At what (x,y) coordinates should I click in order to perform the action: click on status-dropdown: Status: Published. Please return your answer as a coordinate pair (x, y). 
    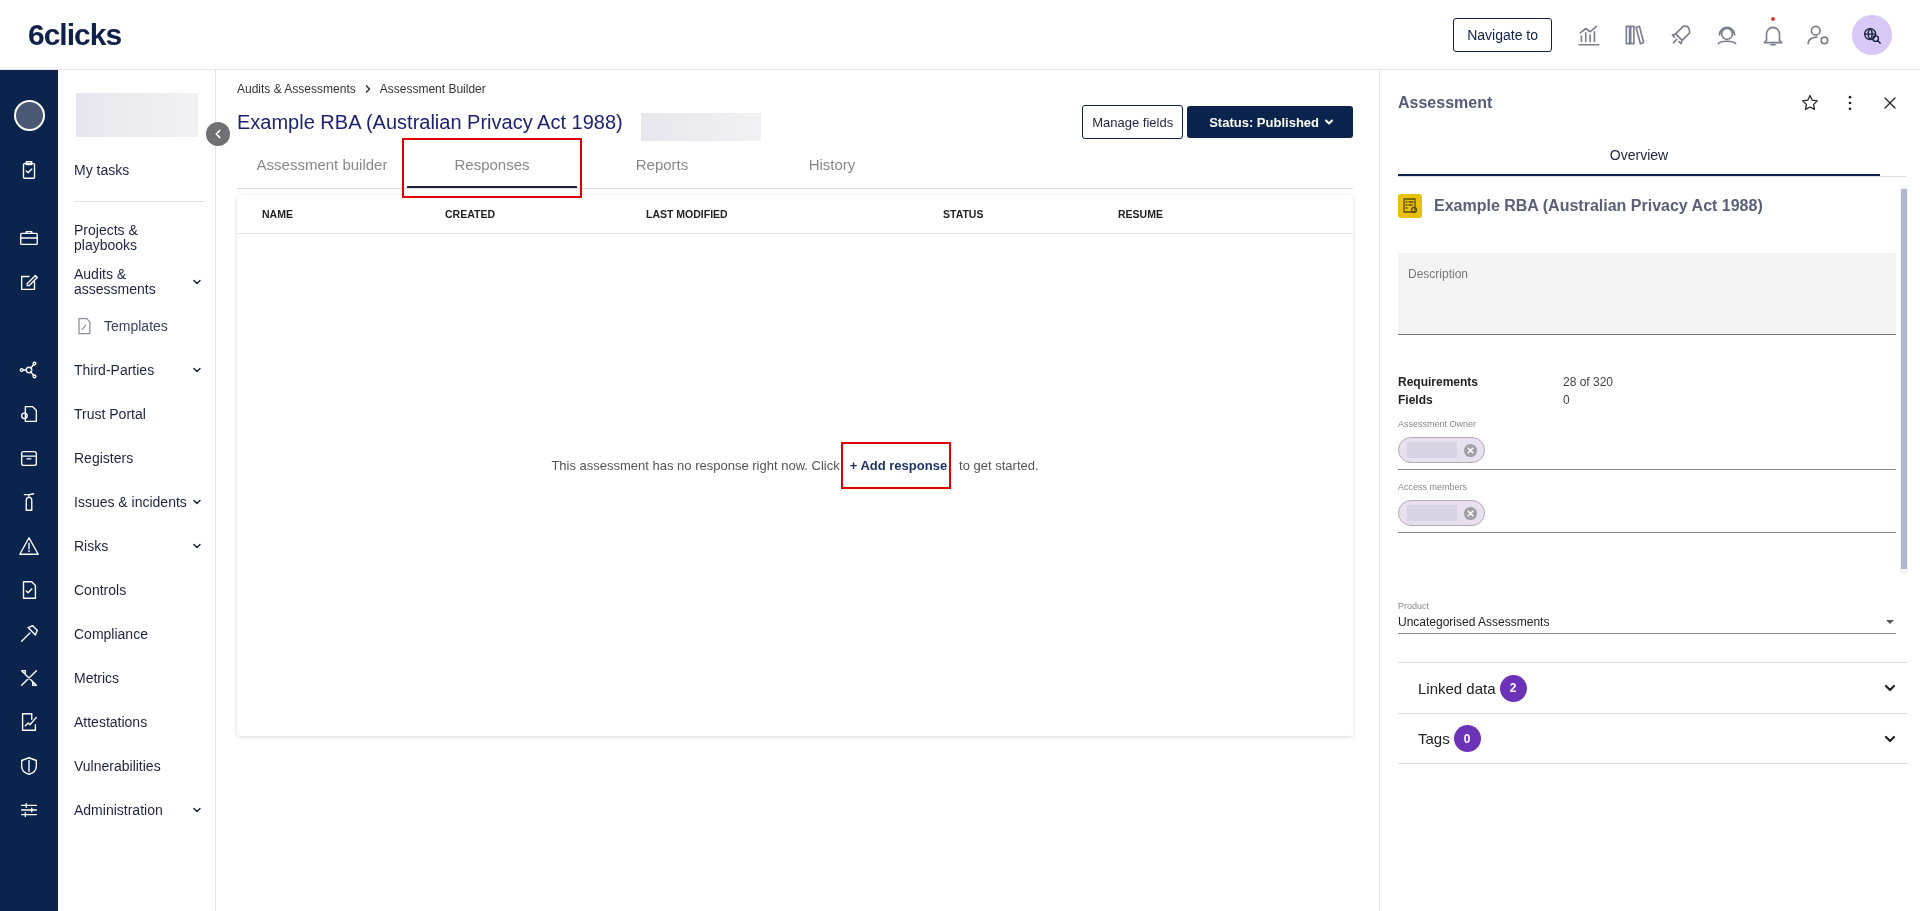
    Looking at the image, I should click on (1270, 122).